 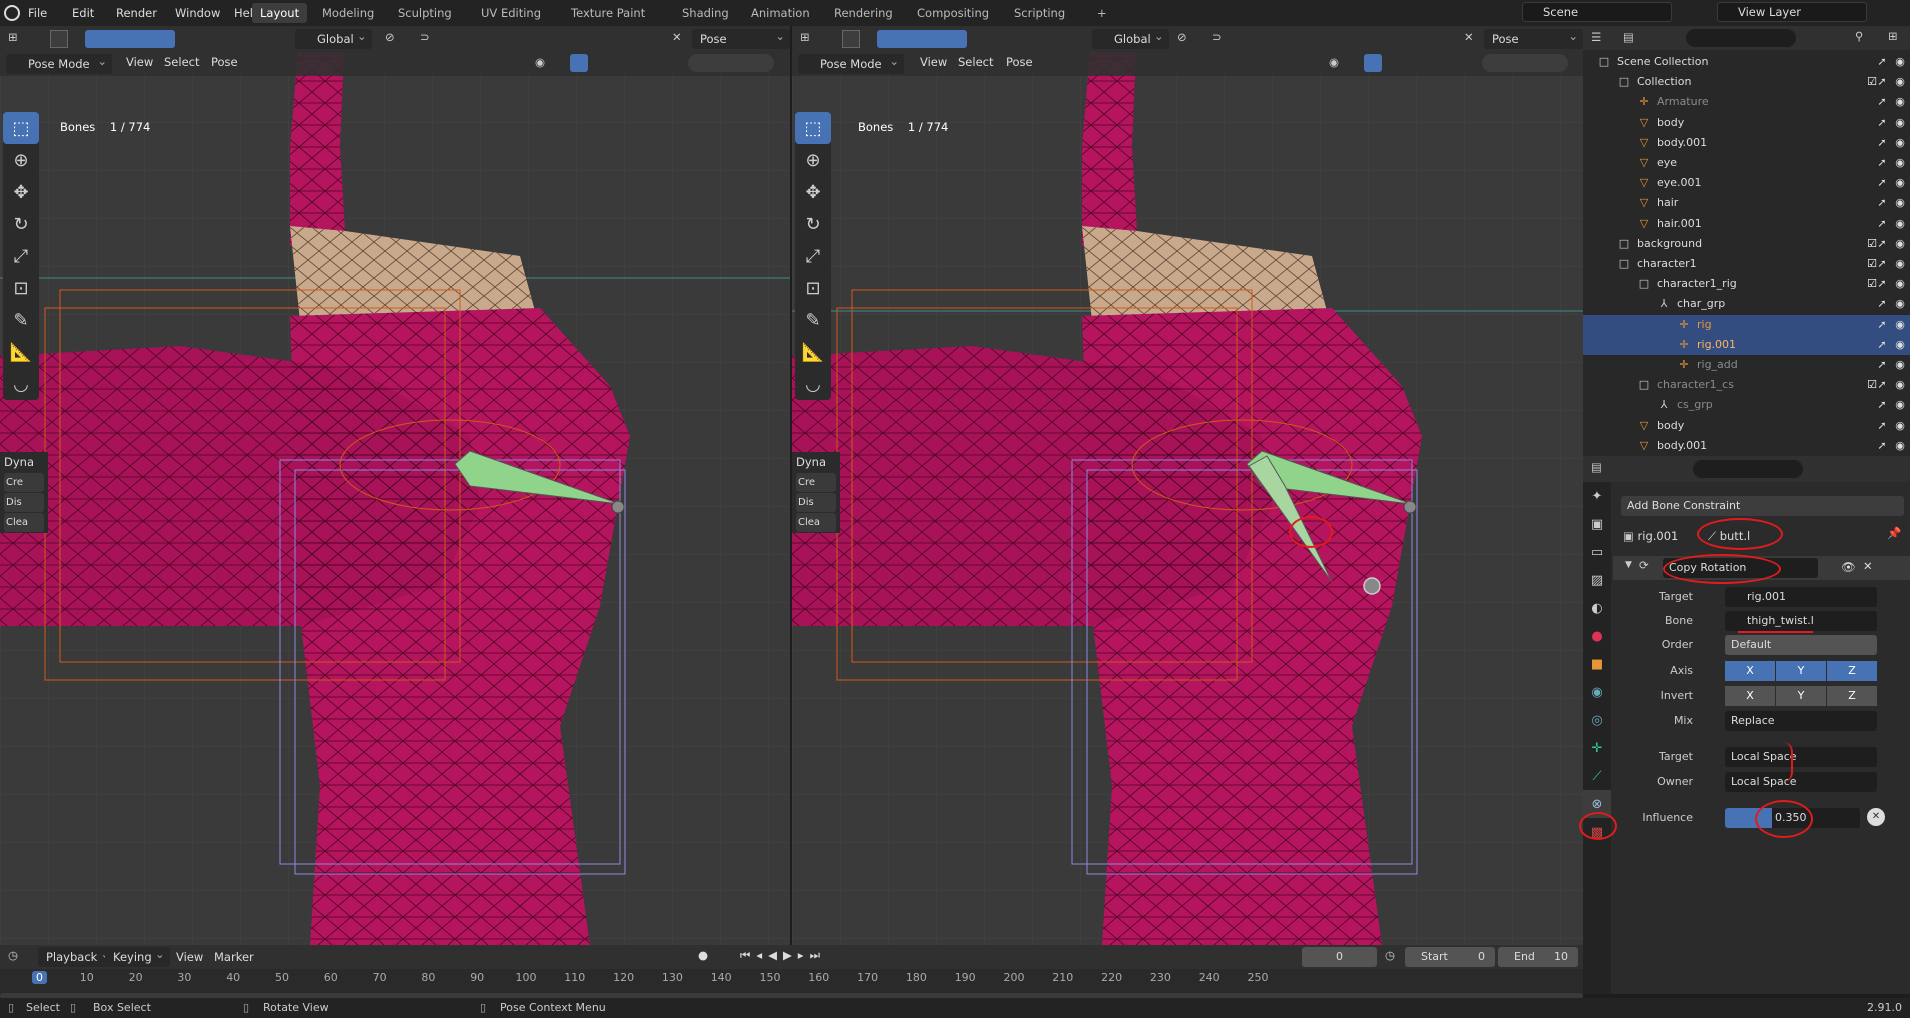 I want to click on gizmo-icon, so click(x=579, y=63).